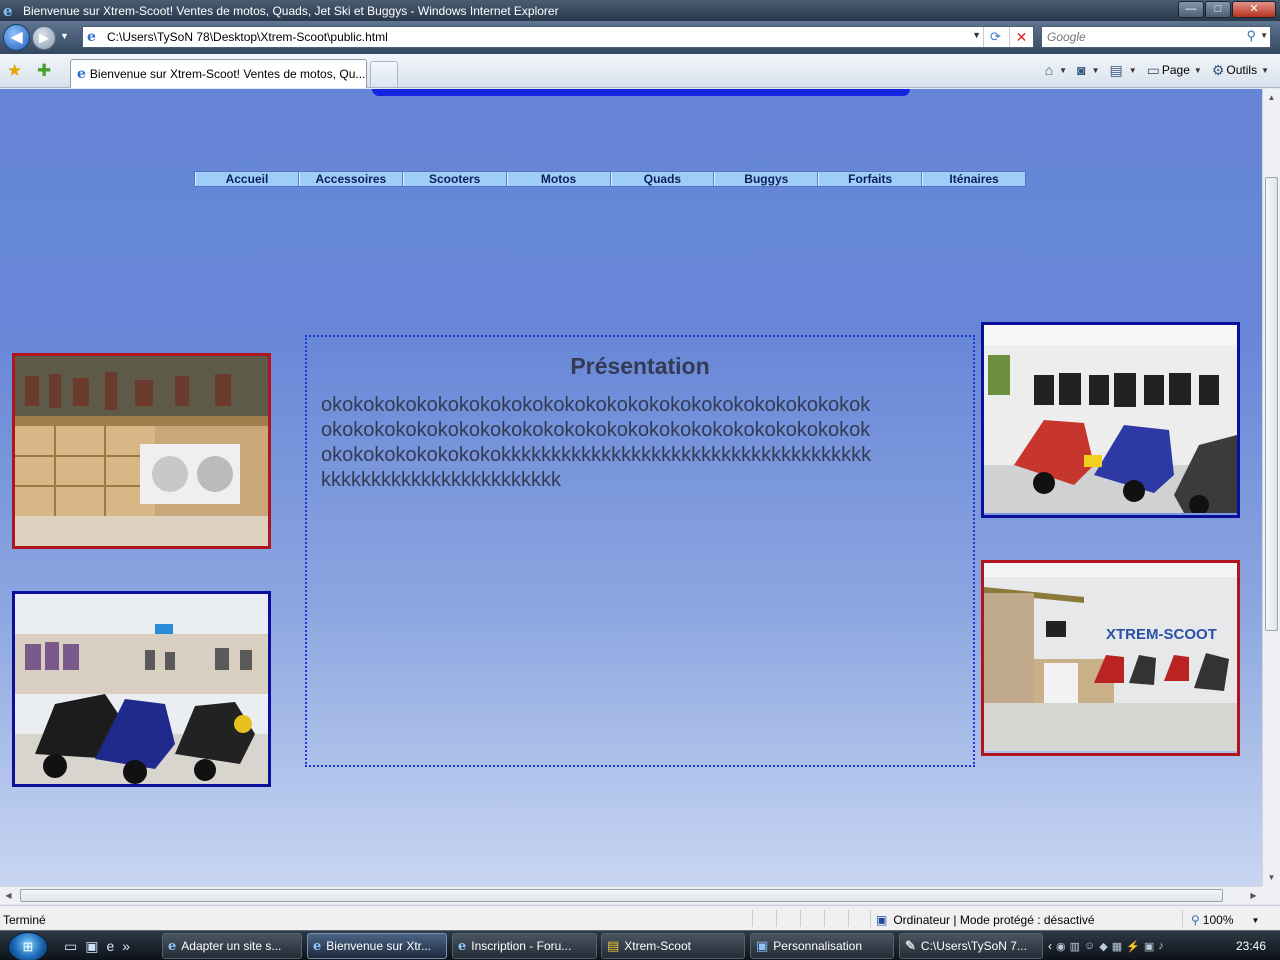  What do you see at coordinates (973, 179) in the screenshot?
I see `menu-item-itenaires: Iténaires` at bounding box center [973, 179].